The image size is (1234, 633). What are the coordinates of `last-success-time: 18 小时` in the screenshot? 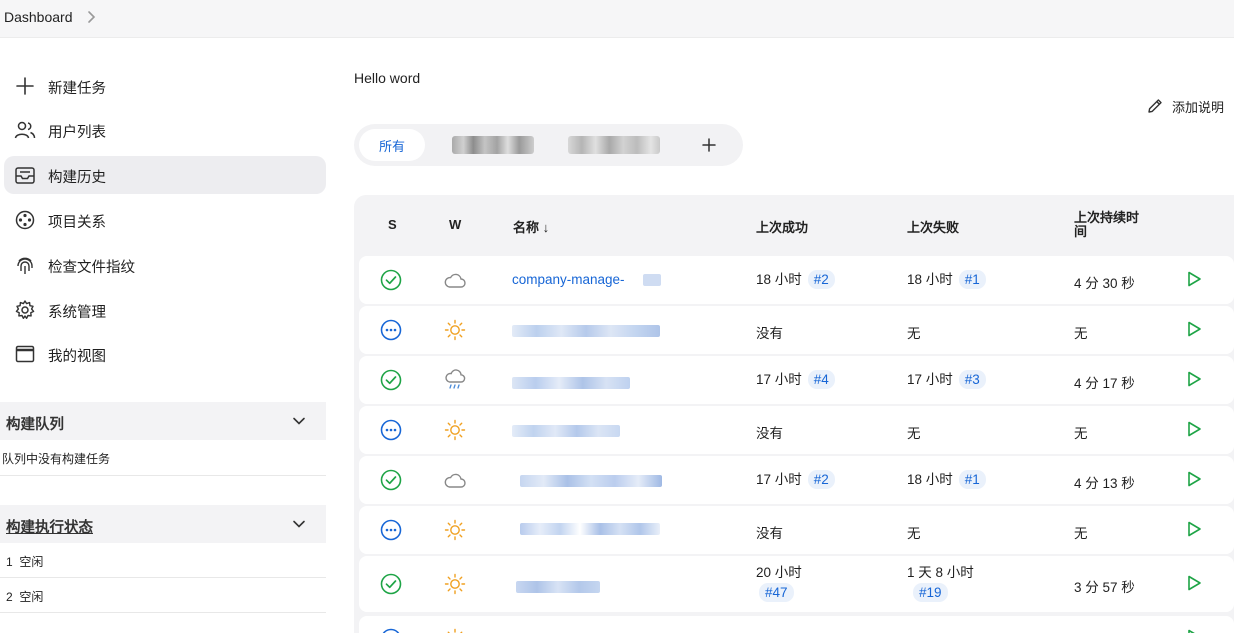 It's located at (779, 279).